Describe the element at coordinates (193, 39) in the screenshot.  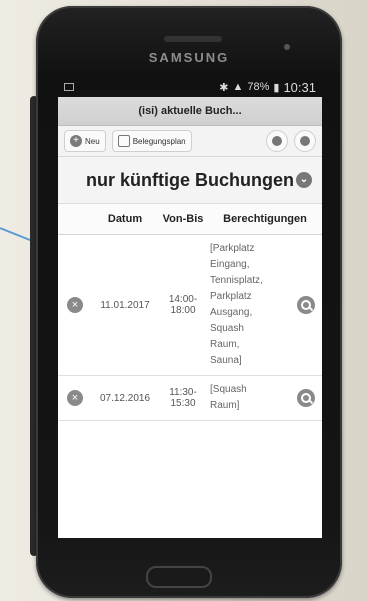
I see `speaker-grille` at that location.